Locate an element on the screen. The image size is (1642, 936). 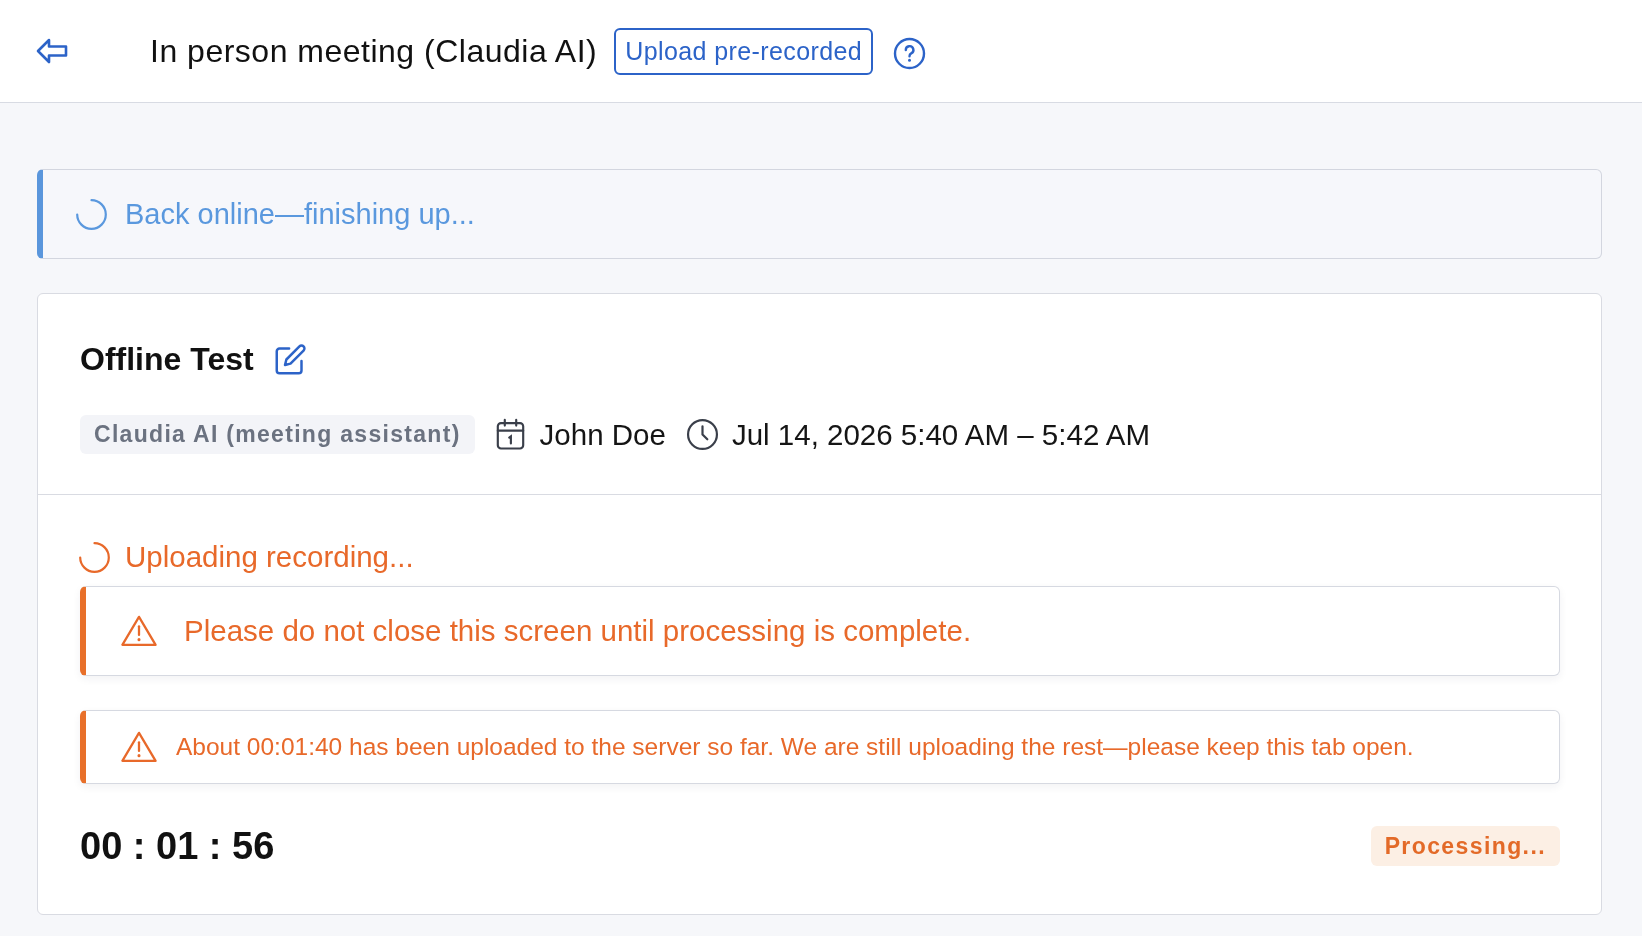
recording-timer: 00 : 01 : 56 is located at coordinates (177, 846).